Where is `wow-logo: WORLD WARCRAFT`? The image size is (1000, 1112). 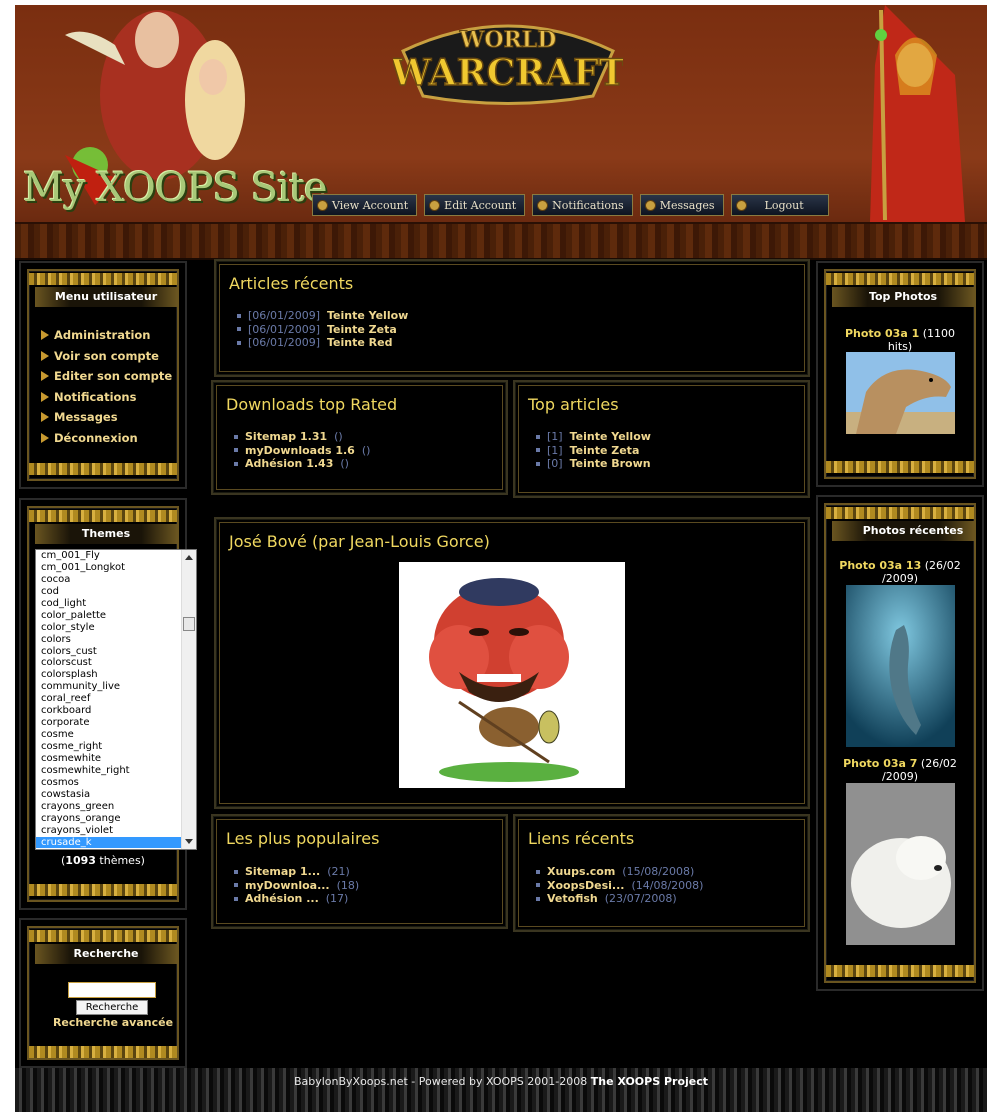 wow-logo: WORLD WARCRAFT is located at coordinates (508, 64).